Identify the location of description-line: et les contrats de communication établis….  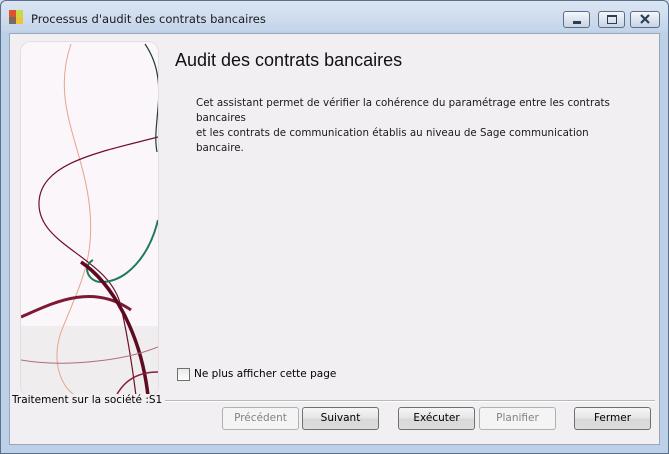
(392, 140).